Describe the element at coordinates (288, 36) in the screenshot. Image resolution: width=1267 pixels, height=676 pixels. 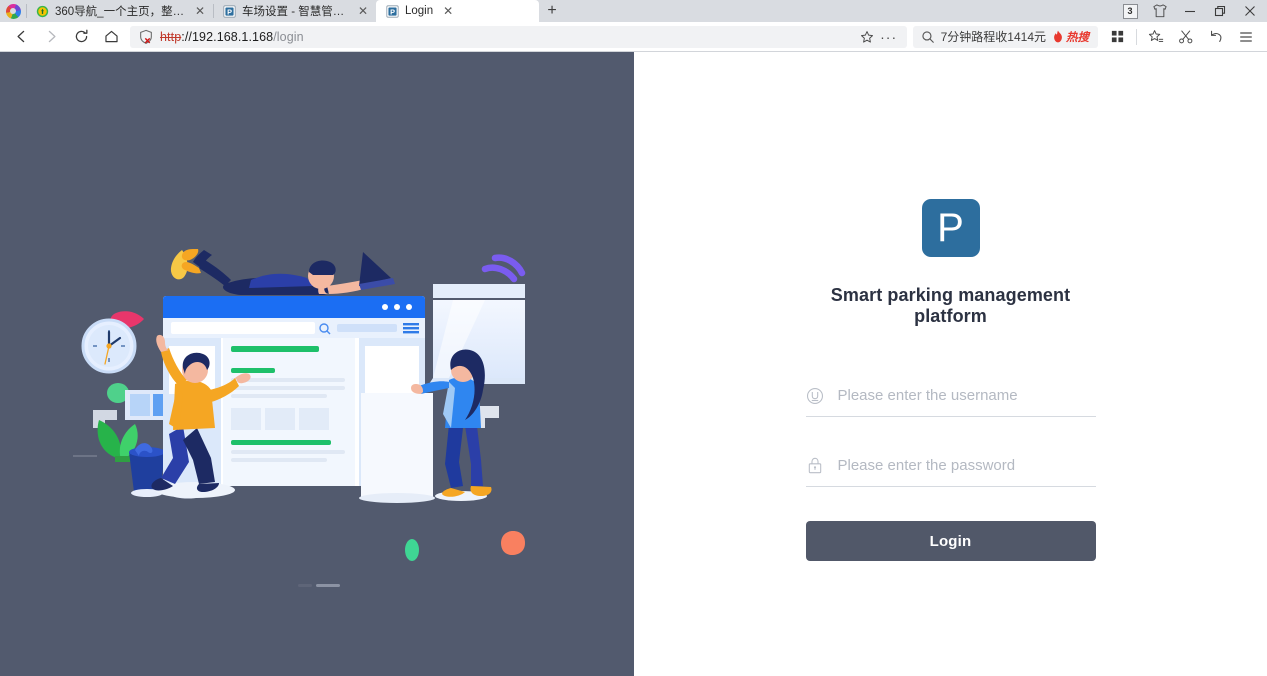
I see `url-path: /login` at that location.